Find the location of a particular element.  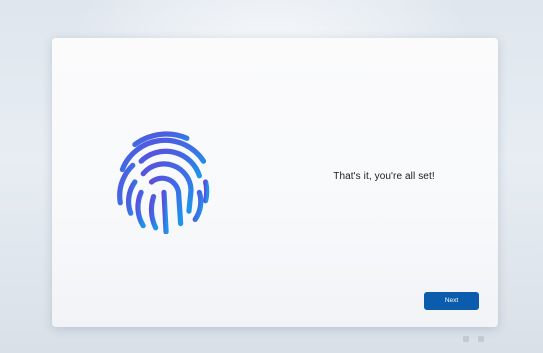

completion-message: That's it, you're all set! is located at coordinates (384, 176).